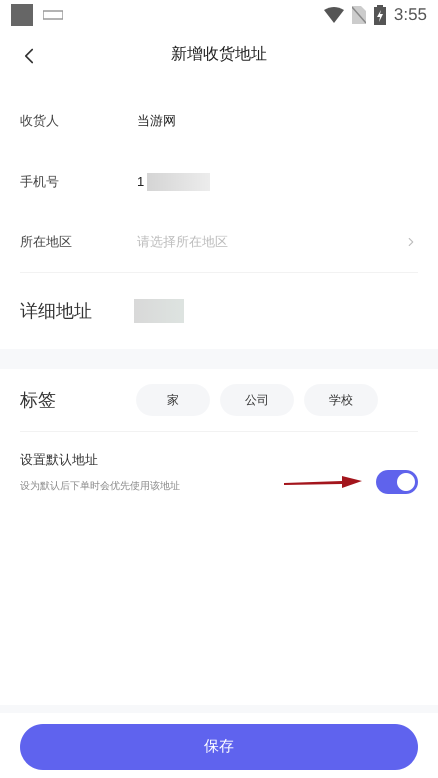 The width and height of the screenshot is (438, 778). I want to click on battery-charging-icon, so click(380, 15).